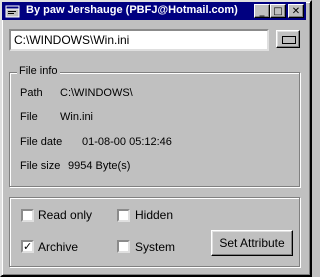 This screenshot has height=277, width=320. What do you see at coordinates (27, 215) in the screenshot?
I see `read-only-checkbox` at bounding box center [27, 215].